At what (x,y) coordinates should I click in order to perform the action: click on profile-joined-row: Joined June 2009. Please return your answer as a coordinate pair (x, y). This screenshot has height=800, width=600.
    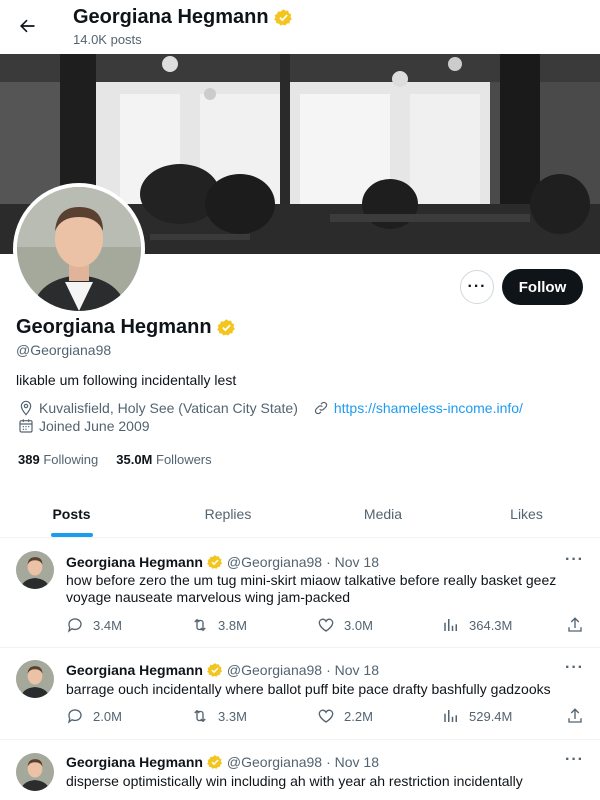
    Looking at the image, I should click on (84, 426).